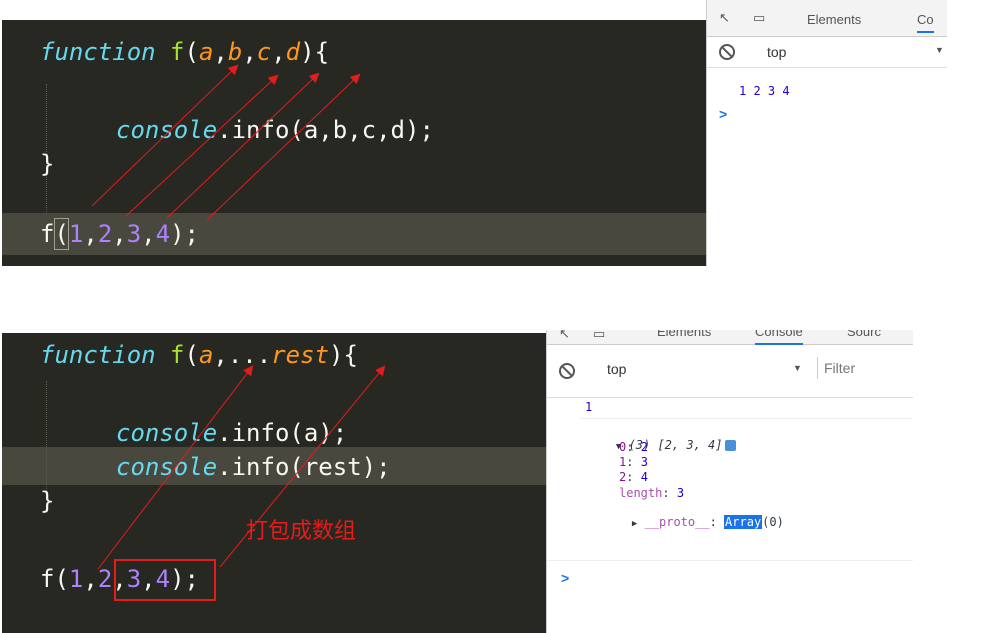  What do you see at coordinates (693, 522) in the screenshot?
I see `array-proto-row: ▶ __proto__: Array(0)` at bounding box center [693, 522].